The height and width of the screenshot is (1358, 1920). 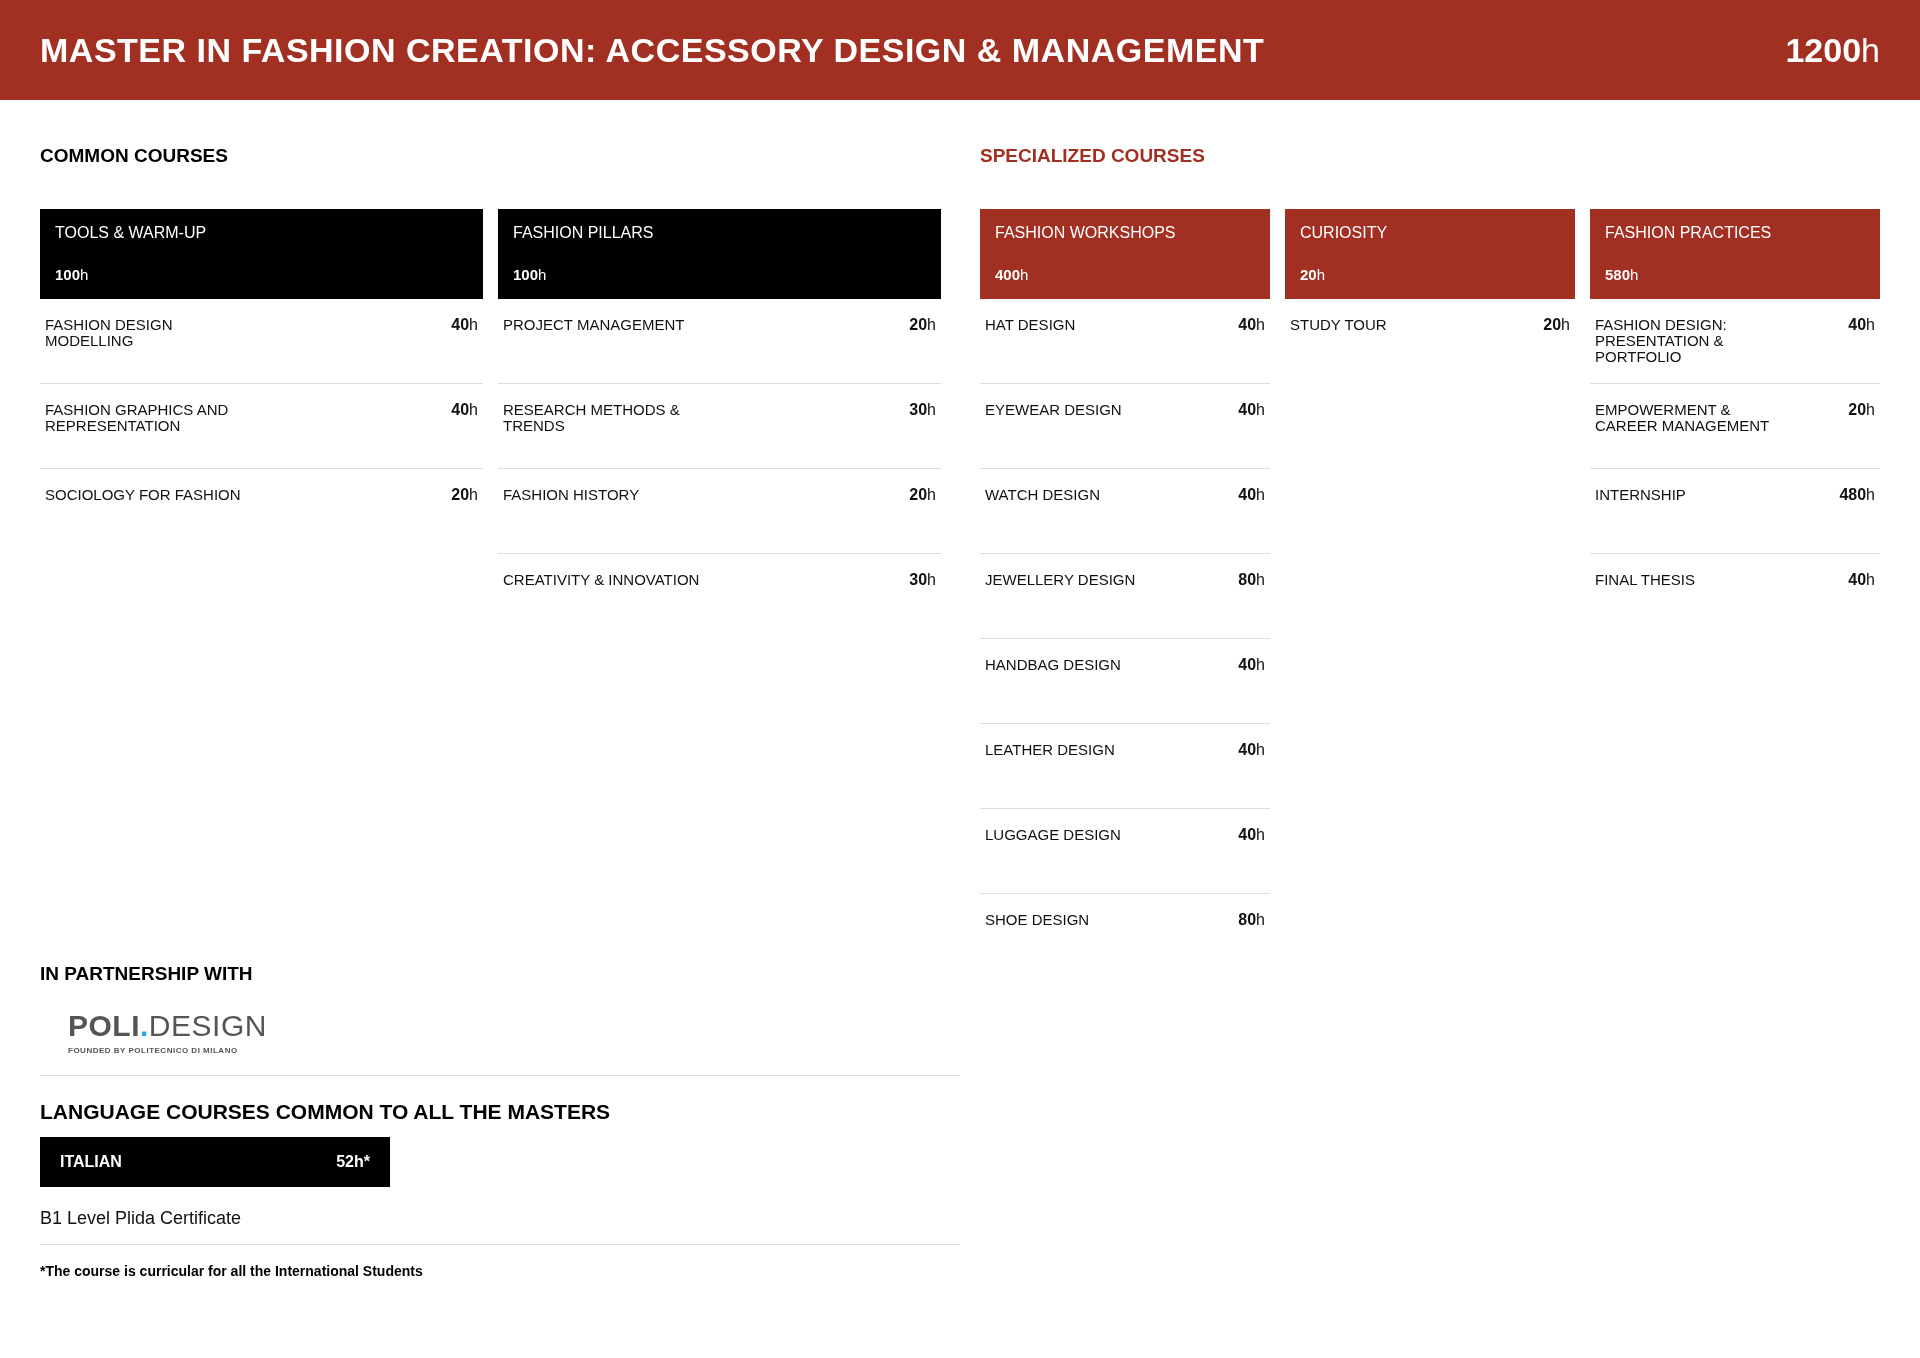 I want to click on course-name: HAT DESIGN, so click(x=1030, y=324).